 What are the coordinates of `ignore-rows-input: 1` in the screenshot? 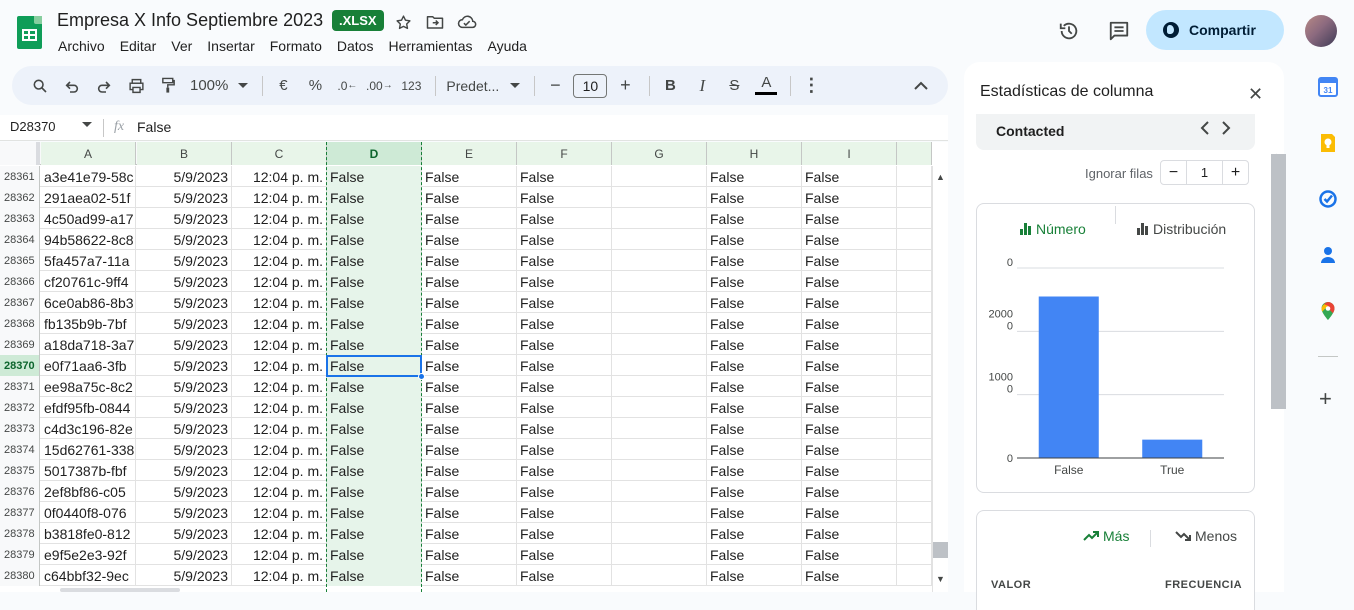 It's located at (1204, 172).